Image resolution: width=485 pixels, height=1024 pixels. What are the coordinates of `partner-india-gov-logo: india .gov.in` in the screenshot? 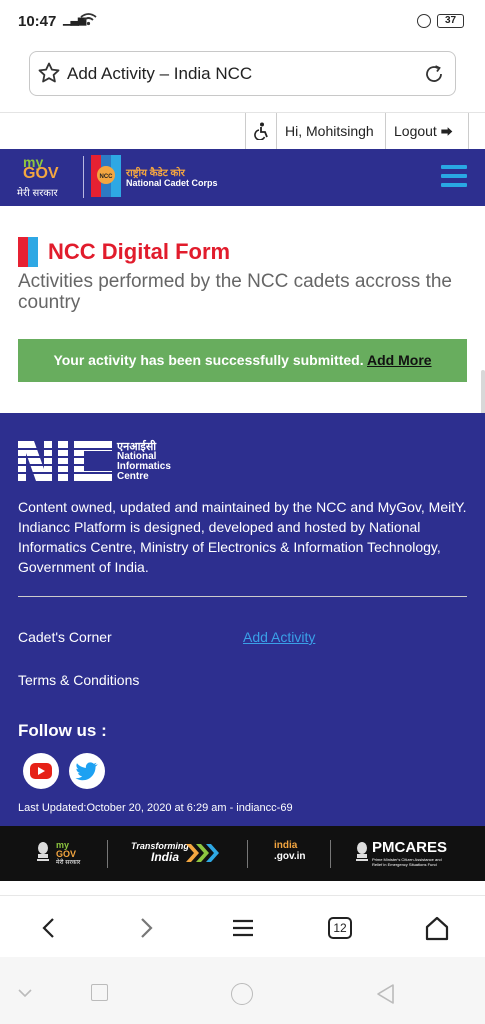 It's located at (289, 851).